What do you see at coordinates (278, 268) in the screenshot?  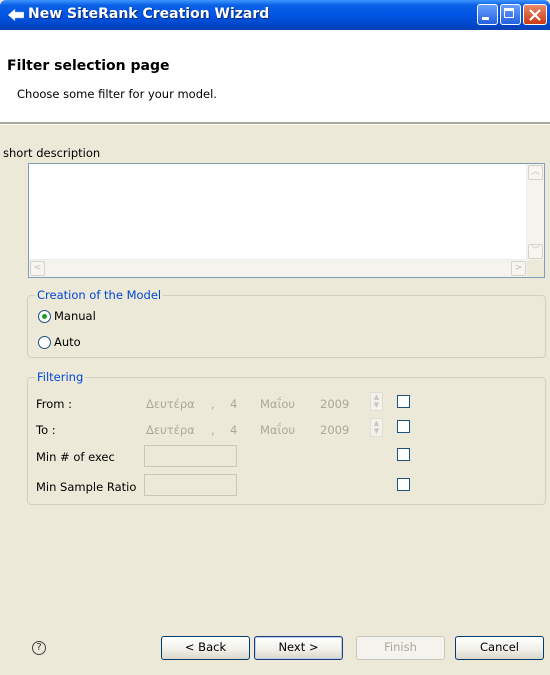 I see `horizontal-scrollbar: < >` at bounding box center [278, 268].